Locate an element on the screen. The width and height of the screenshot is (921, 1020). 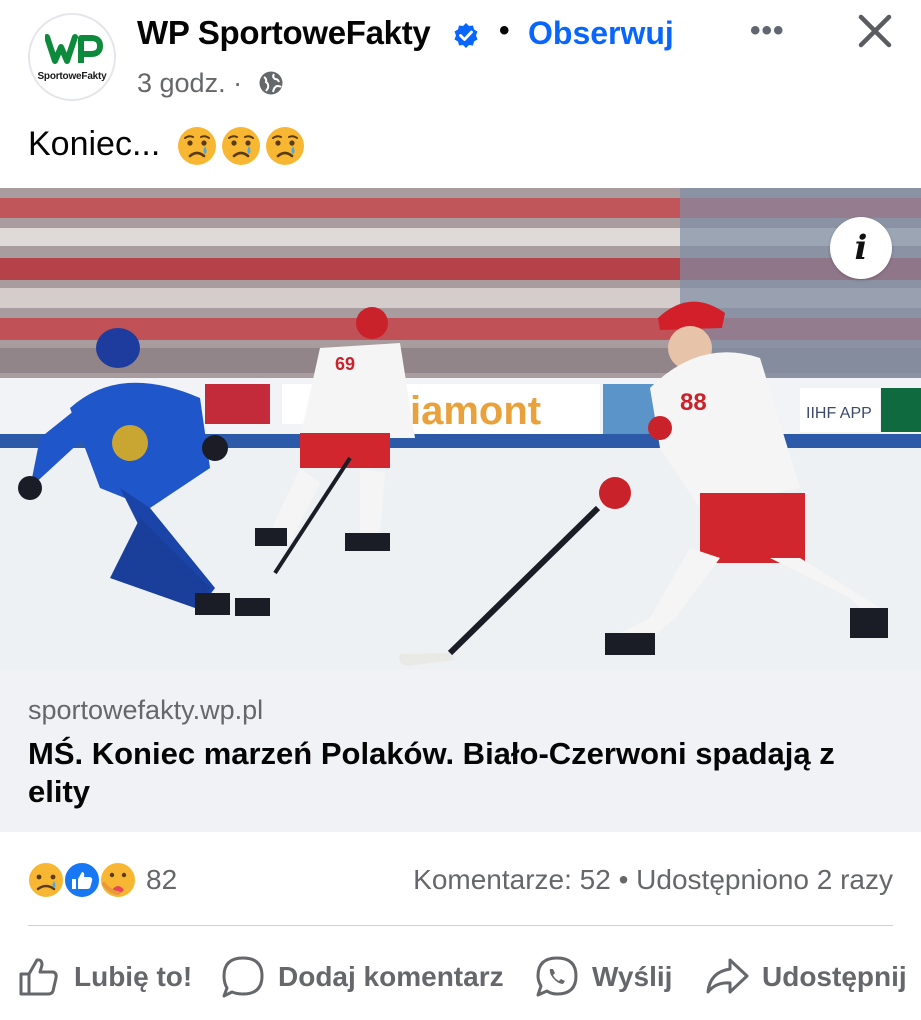
post-timestamp: 3 godz. · is located at coordinates (189, 83).